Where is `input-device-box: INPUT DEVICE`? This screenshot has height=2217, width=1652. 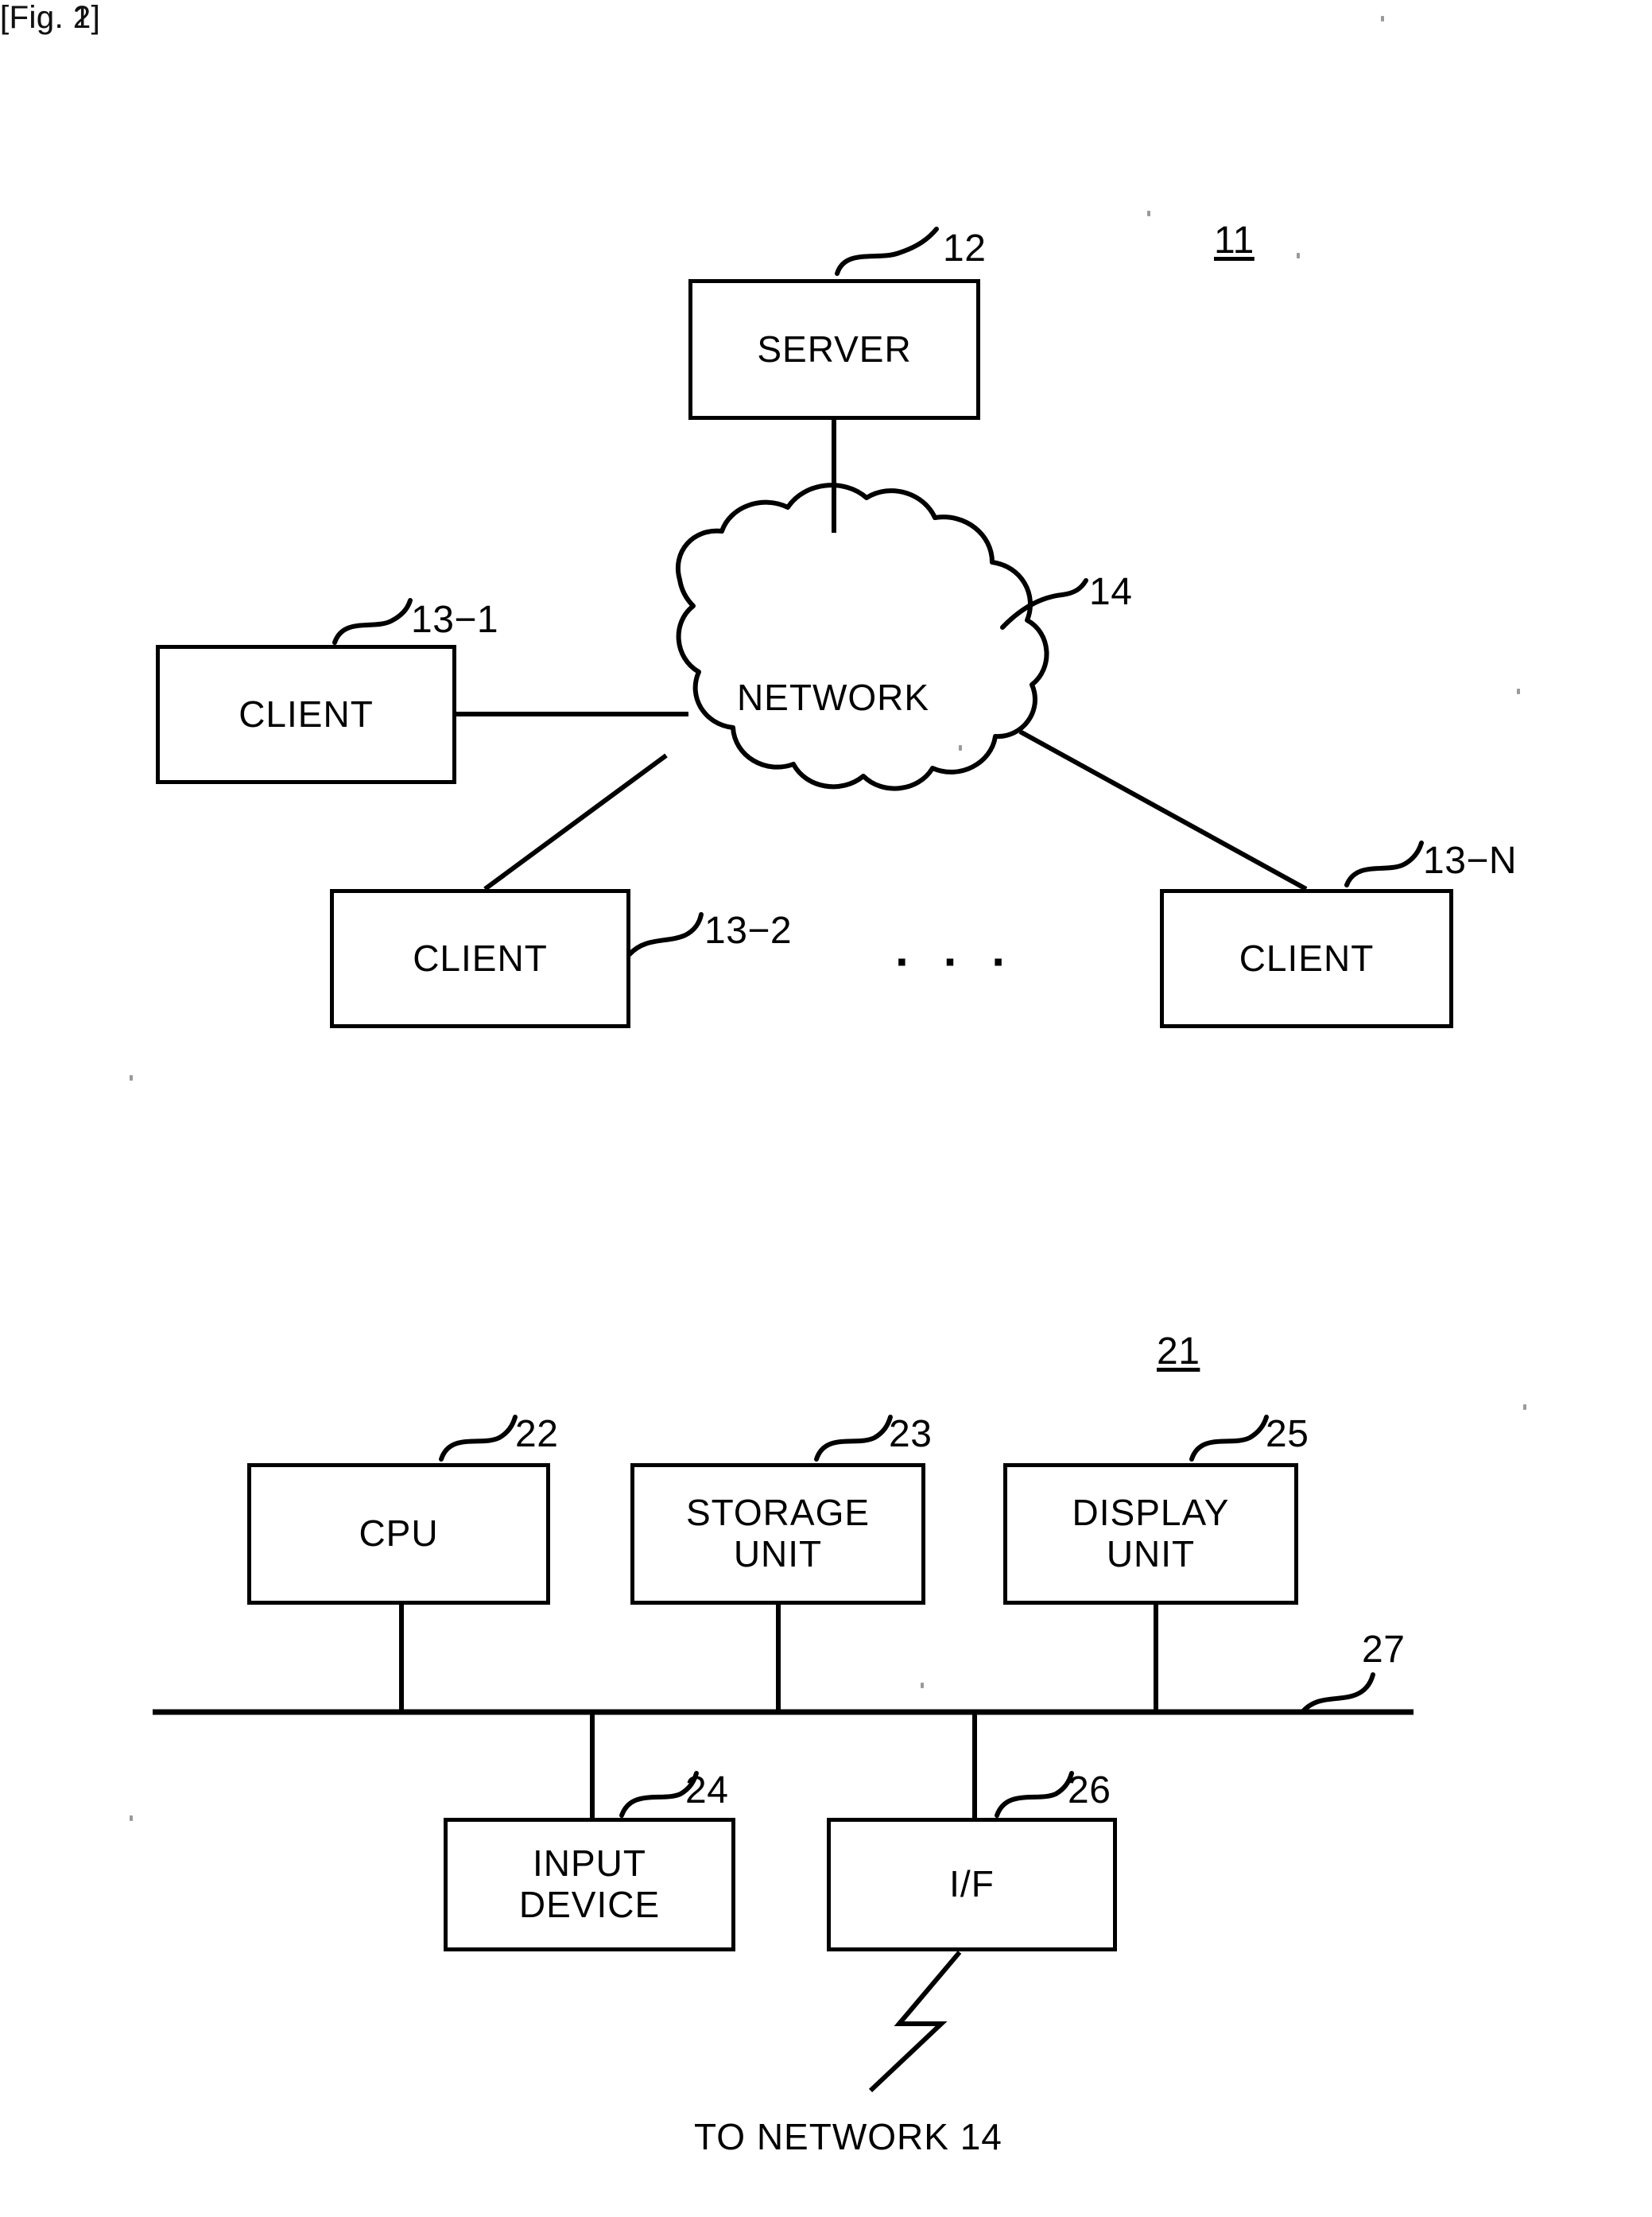 input-device-box: INPUT DEVICE is located at coordinates (589, 1884).